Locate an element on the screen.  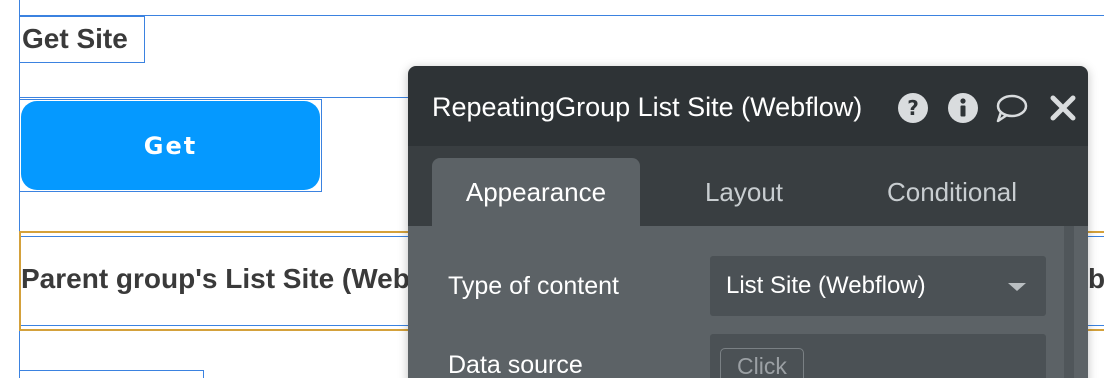
get-site-text-element: Get Site is located at coordinates (82, 39).